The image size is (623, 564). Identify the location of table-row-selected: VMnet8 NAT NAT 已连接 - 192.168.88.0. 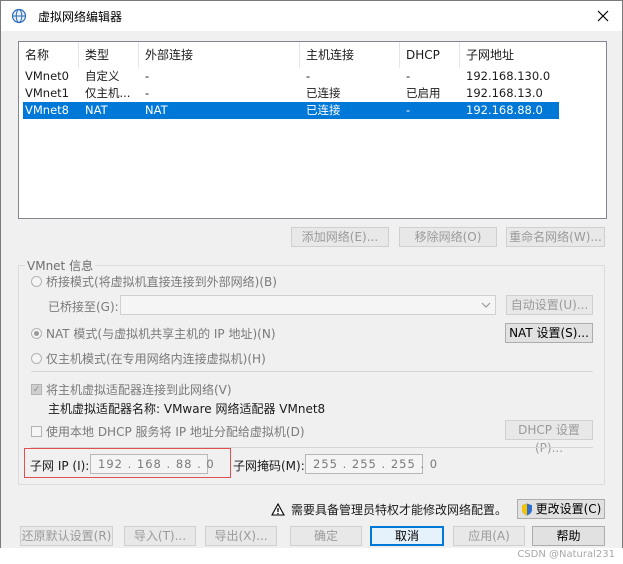
(291, 110).